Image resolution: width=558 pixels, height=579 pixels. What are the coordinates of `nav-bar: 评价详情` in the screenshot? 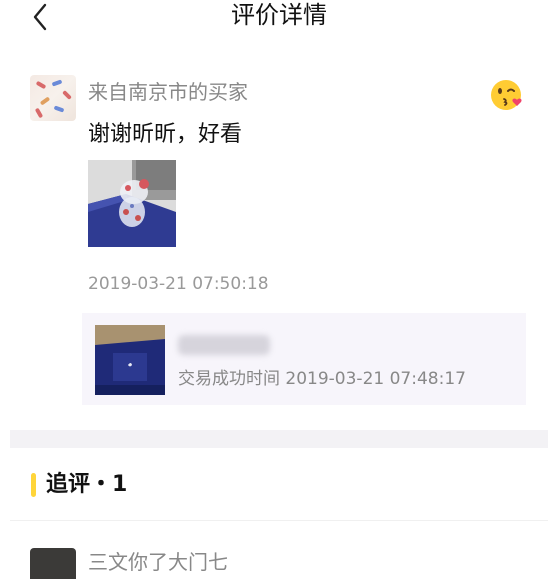 It's located at (279, 20).